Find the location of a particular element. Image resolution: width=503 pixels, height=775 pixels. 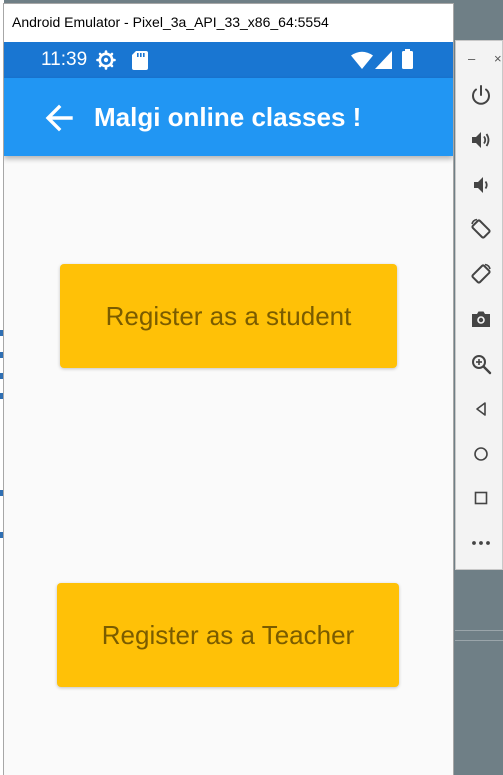

battery-icon is located at coordinates (407, 61).